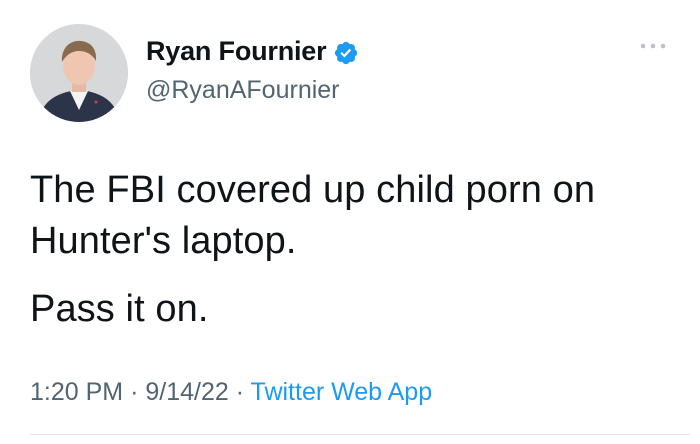 The width and height of the screenshot is (700, 444). I want to click on tweet-date: 9/14/22, so click(186, 392).